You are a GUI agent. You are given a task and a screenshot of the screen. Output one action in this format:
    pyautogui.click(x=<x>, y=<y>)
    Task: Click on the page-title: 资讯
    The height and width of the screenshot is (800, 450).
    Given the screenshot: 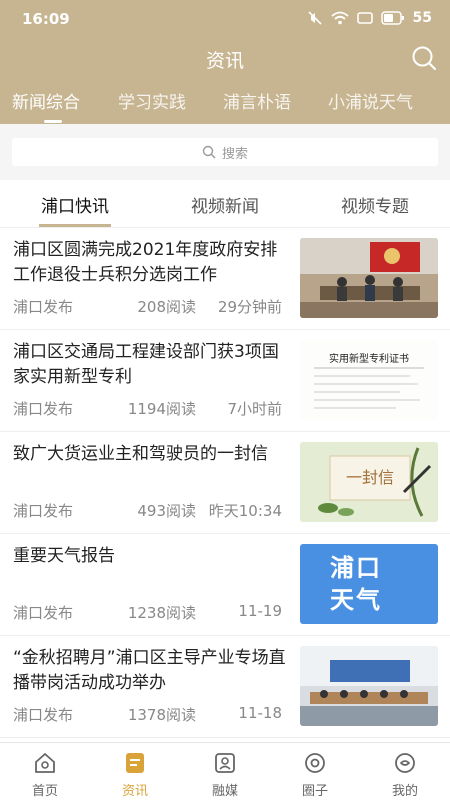 What is the action you would take?
    pyautogui.click(x=224, y=61)
    